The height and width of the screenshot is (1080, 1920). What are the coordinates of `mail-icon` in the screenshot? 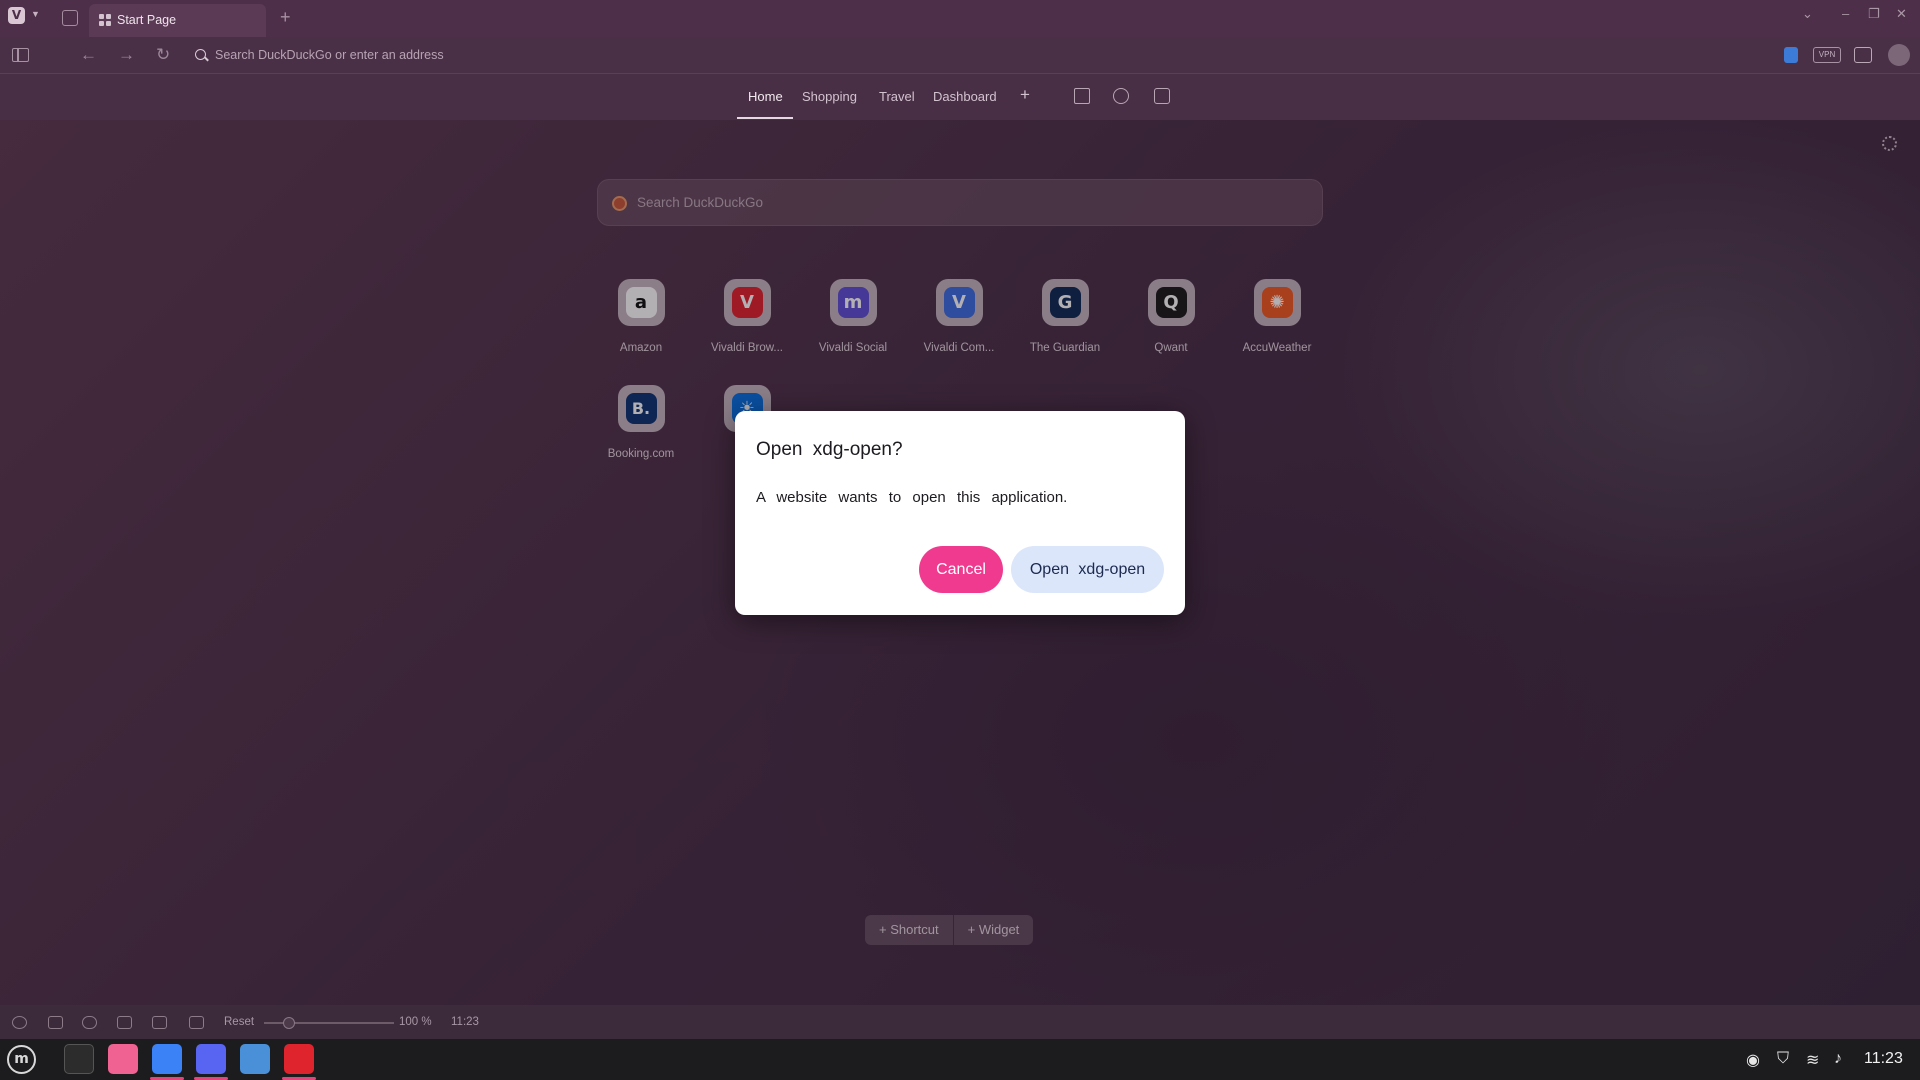 It's located at (255, 1059).